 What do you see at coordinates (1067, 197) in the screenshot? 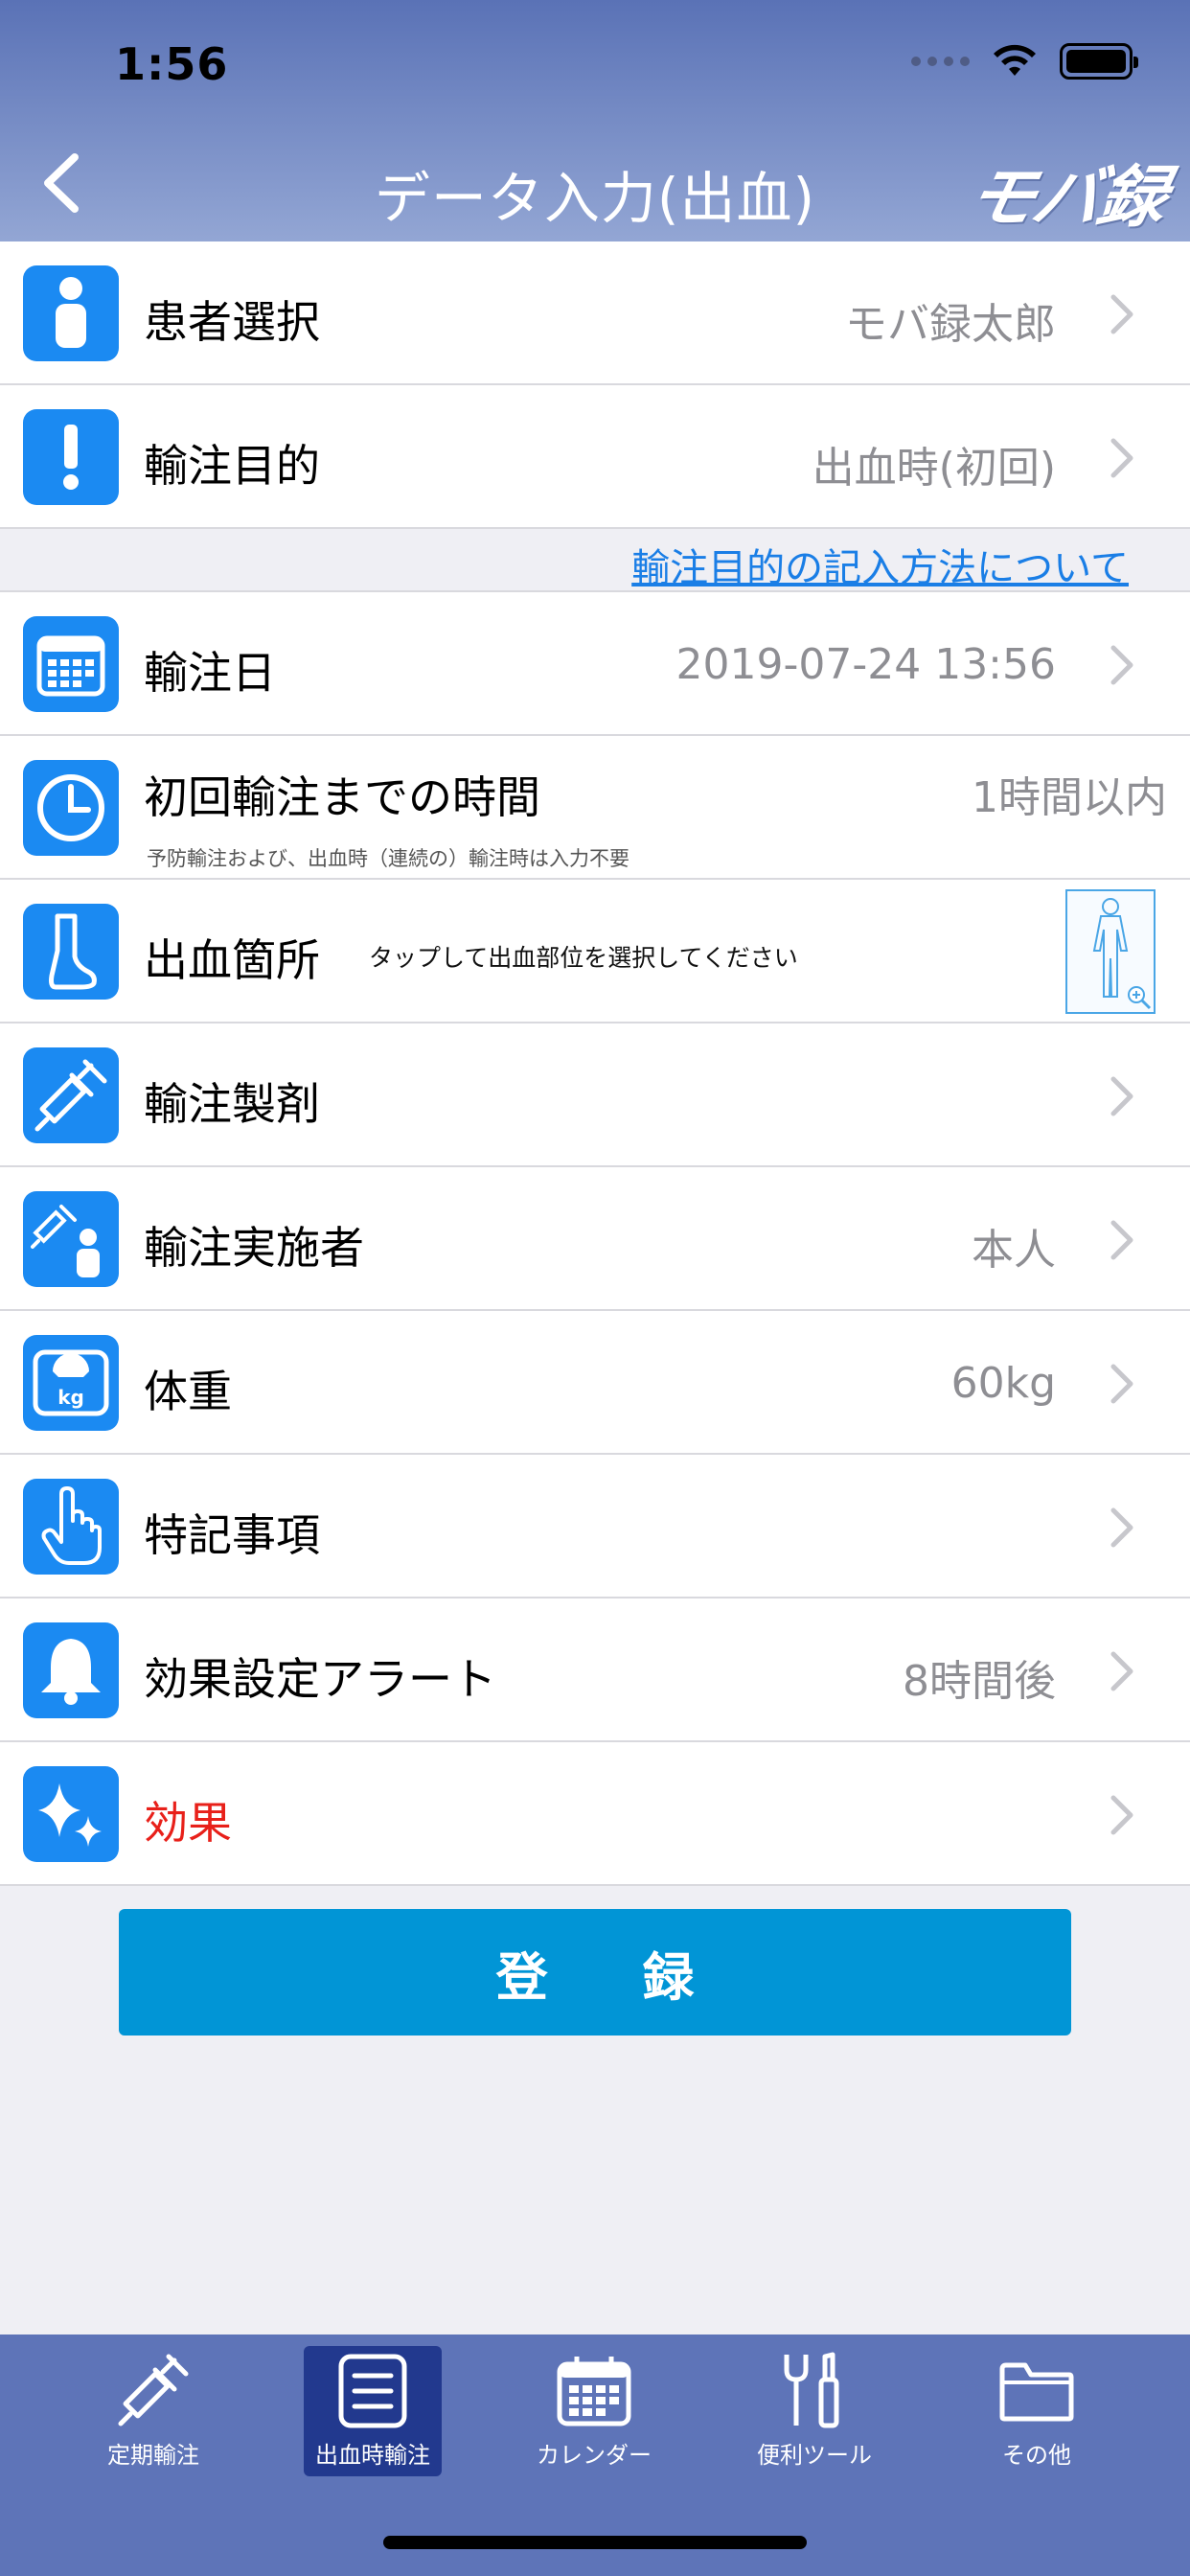
I see `brand-logo: モバ録` at bounding box center [1067, 197].